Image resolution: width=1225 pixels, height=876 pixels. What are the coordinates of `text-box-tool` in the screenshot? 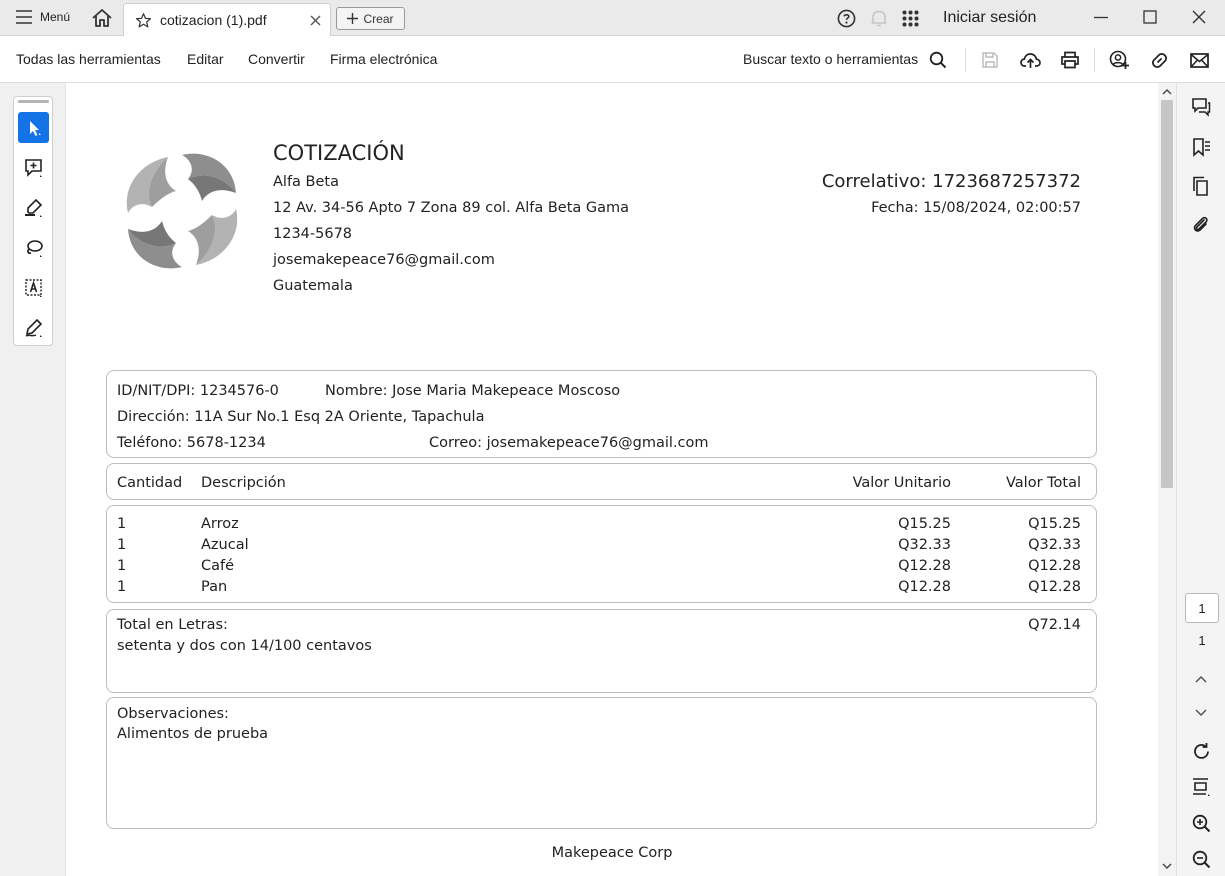 It's located at (33, 287).